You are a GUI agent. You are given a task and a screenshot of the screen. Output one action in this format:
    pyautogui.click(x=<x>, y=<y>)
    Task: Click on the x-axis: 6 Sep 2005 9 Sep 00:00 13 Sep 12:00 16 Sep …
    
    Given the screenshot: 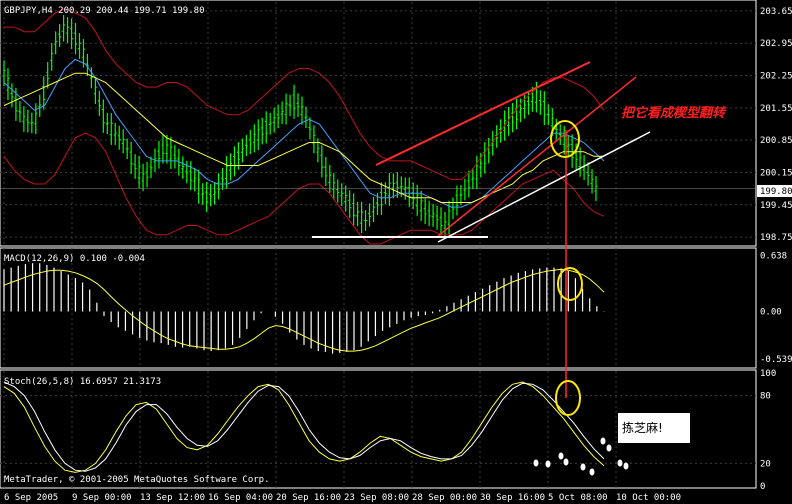 What is the action you would take?
    pyautogui.click(x=342, y=498)
    